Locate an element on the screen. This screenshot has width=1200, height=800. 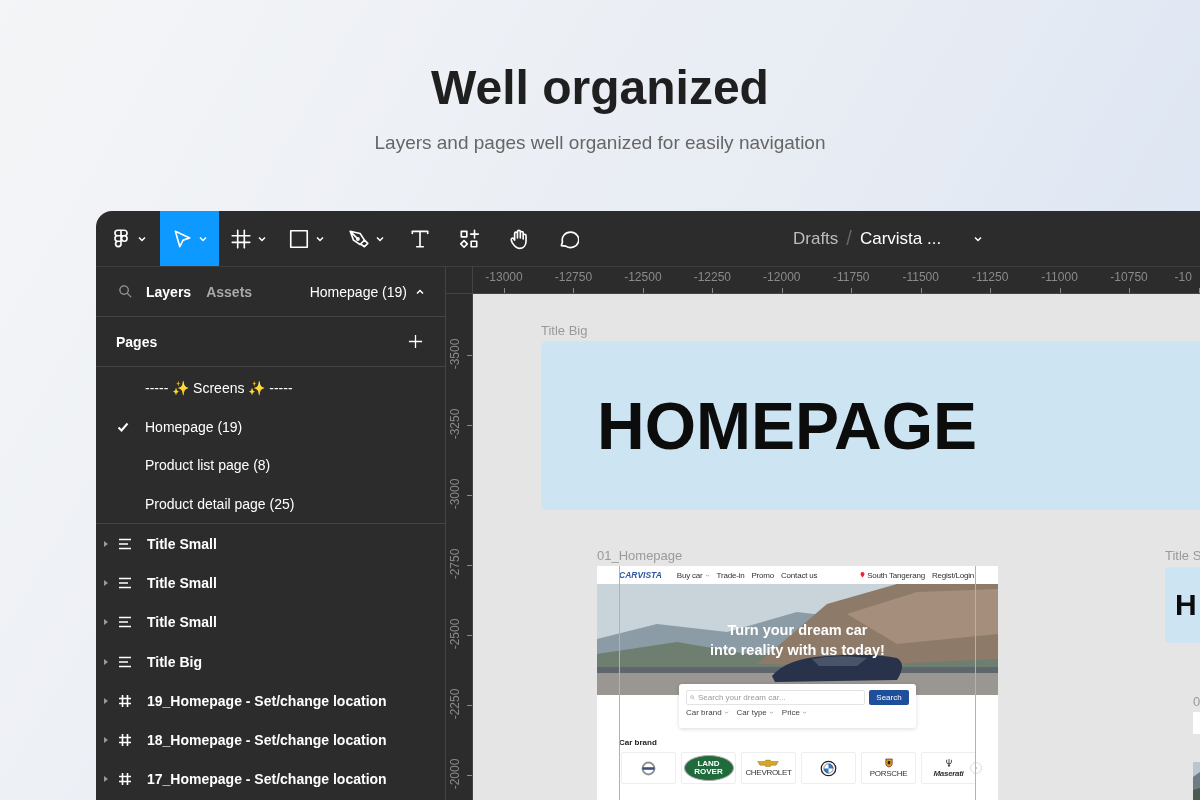
ruler-label: -12750 is located at coordinates (573, 277).